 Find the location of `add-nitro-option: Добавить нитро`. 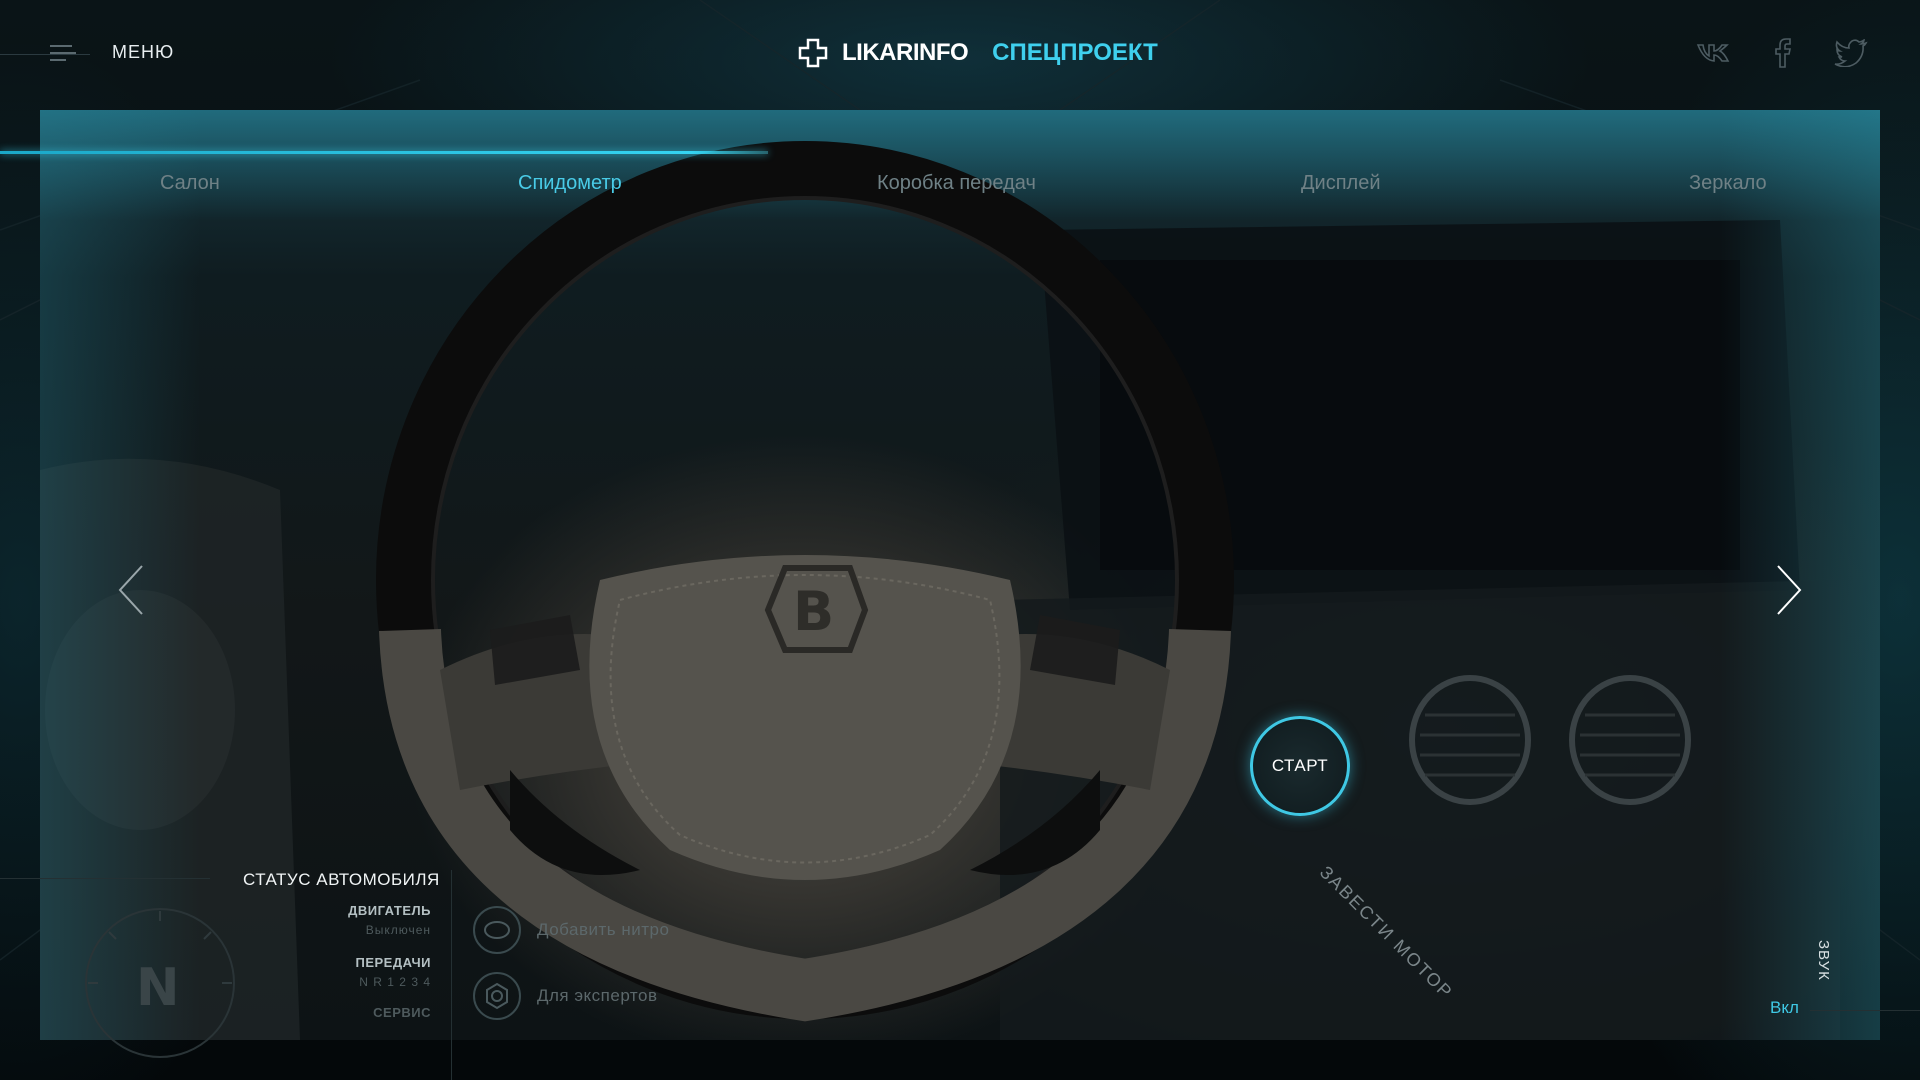

add-nitro-option: Добавить нитро is located at coordinates (571, 930).